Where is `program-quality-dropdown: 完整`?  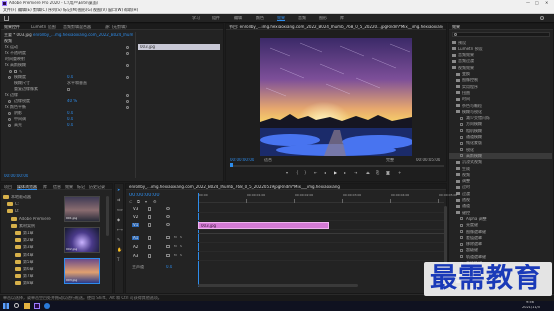
program-quality-dropdown: 完整 is located at coordinates (390, 160).